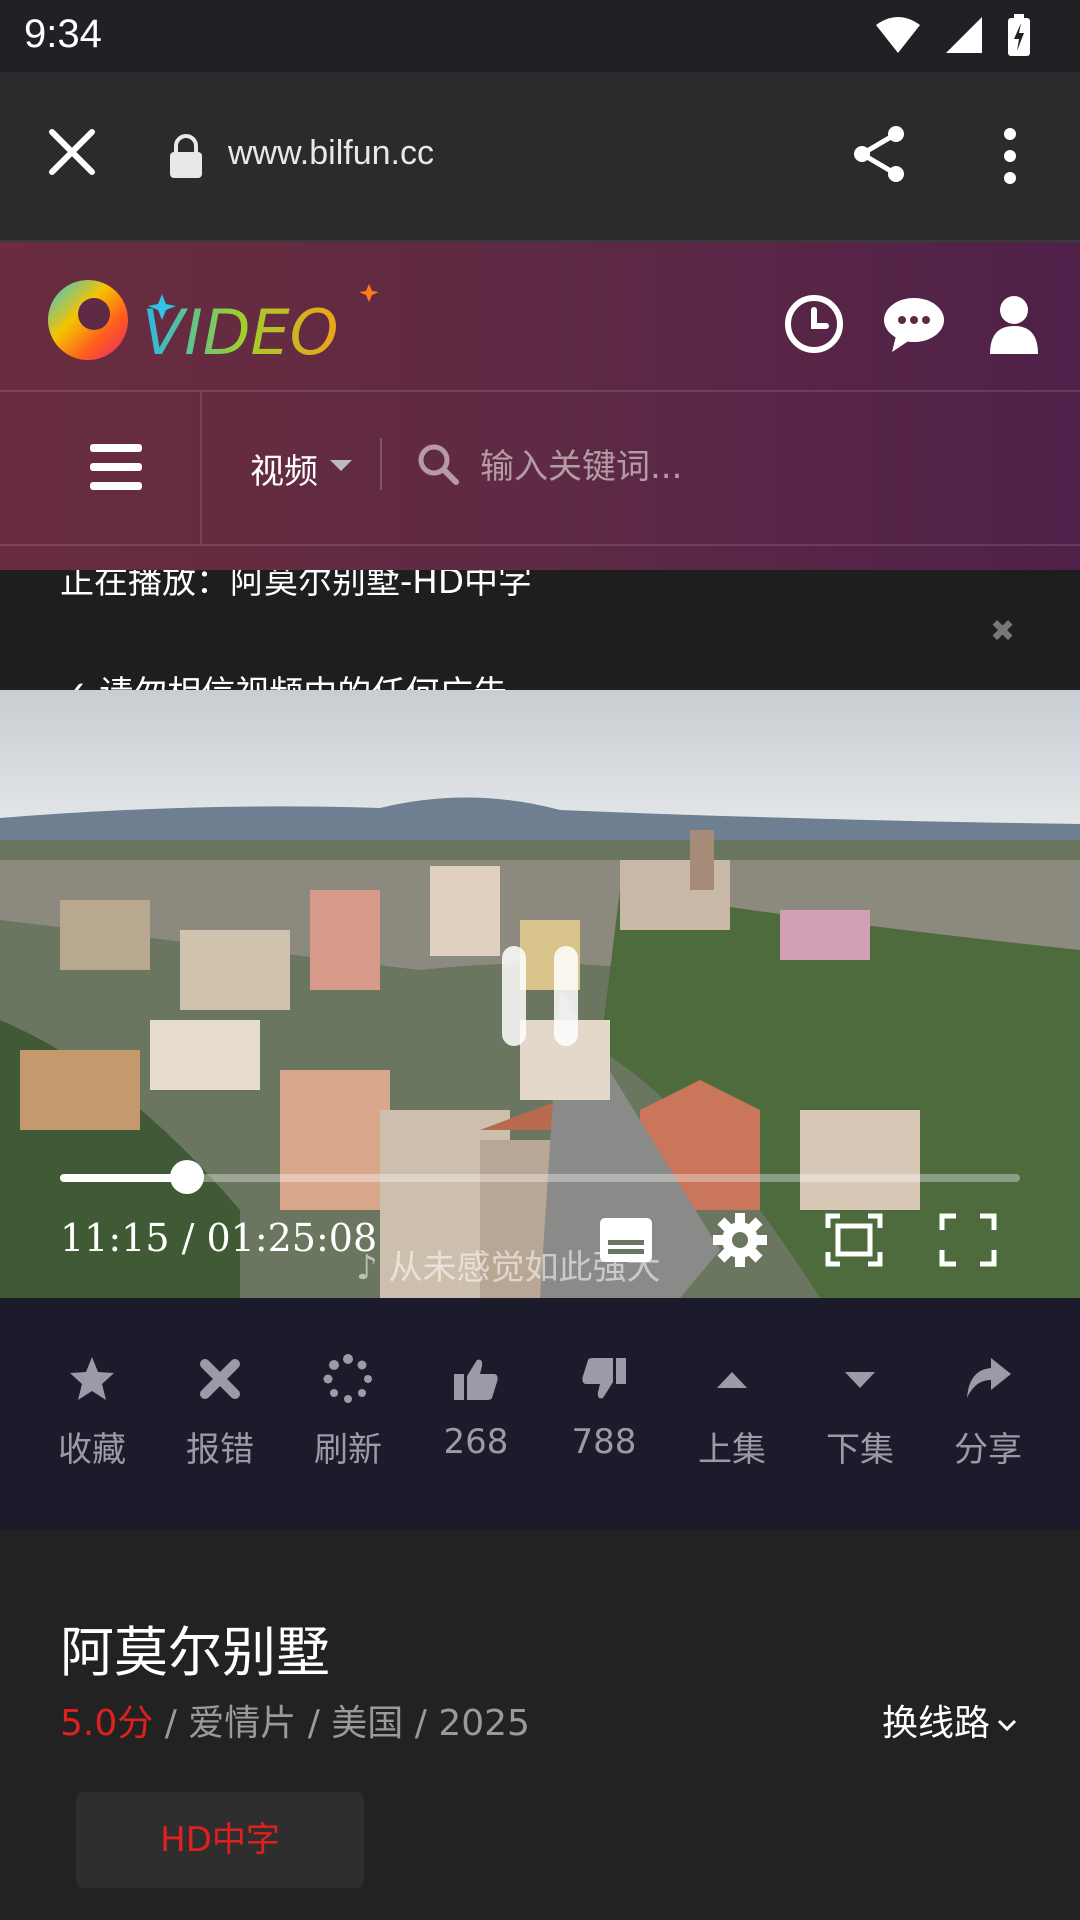 The height and width of the screenshot is (1920, 1080). Describe the element at coordinates (760, 467) in the screenshot. I see `search-input` at that location.